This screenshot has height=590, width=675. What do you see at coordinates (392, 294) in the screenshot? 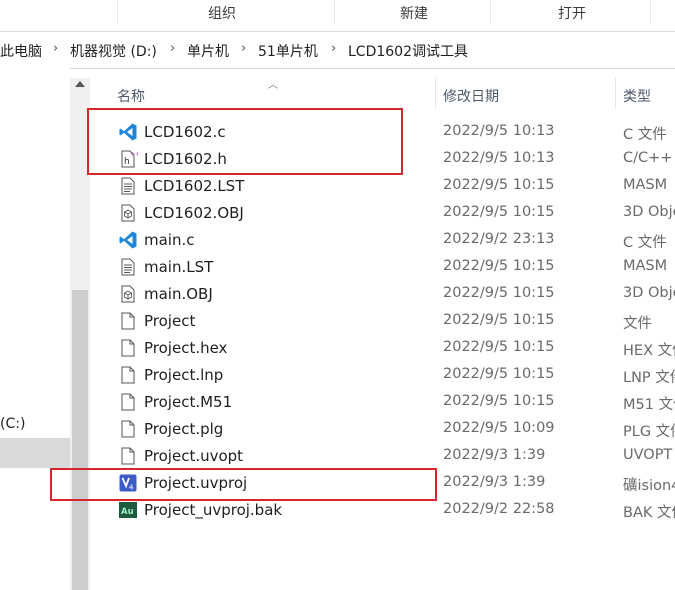
I see `file-row: main.OBJ 2022/9/5 10:15 3D Obje` at bounding box center [392, 294].